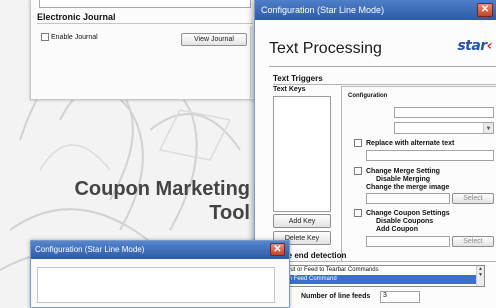 The height and width of the screenshot is (308, 496). Describe the element at coordinates (358, 213) in the screenshot. I see `coupon-checkbox` at that location.